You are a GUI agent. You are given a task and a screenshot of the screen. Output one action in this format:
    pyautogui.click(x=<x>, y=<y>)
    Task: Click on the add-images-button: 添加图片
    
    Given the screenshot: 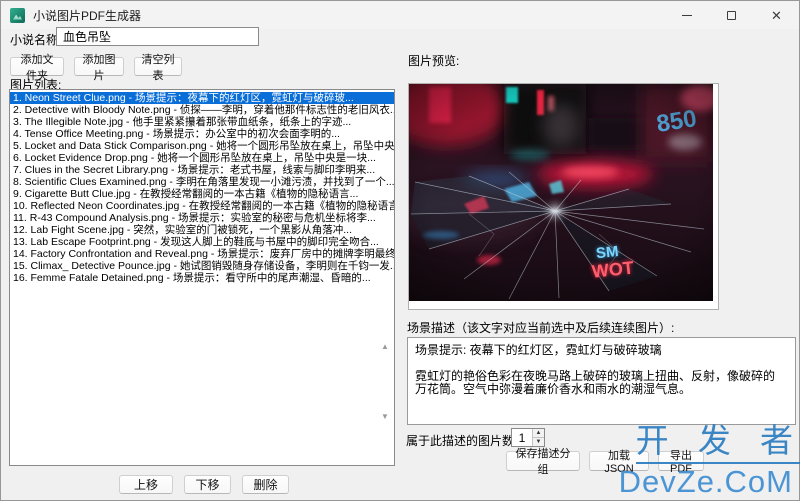 What is the action you would take?
    pyautogui.click(x=99, y=68)
    